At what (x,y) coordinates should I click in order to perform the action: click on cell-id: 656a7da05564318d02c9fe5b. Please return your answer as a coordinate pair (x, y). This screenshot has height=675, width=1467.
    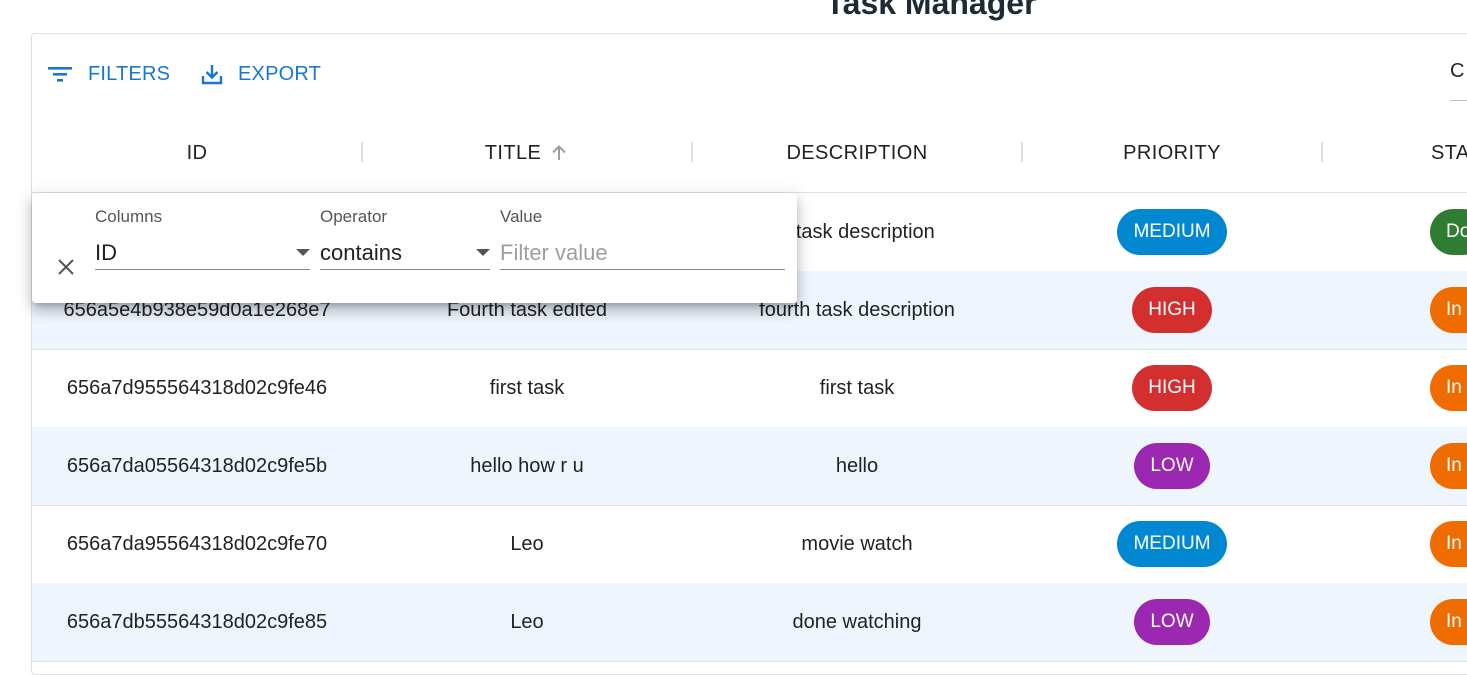
    Looking at the image, I should click on (197, 466).